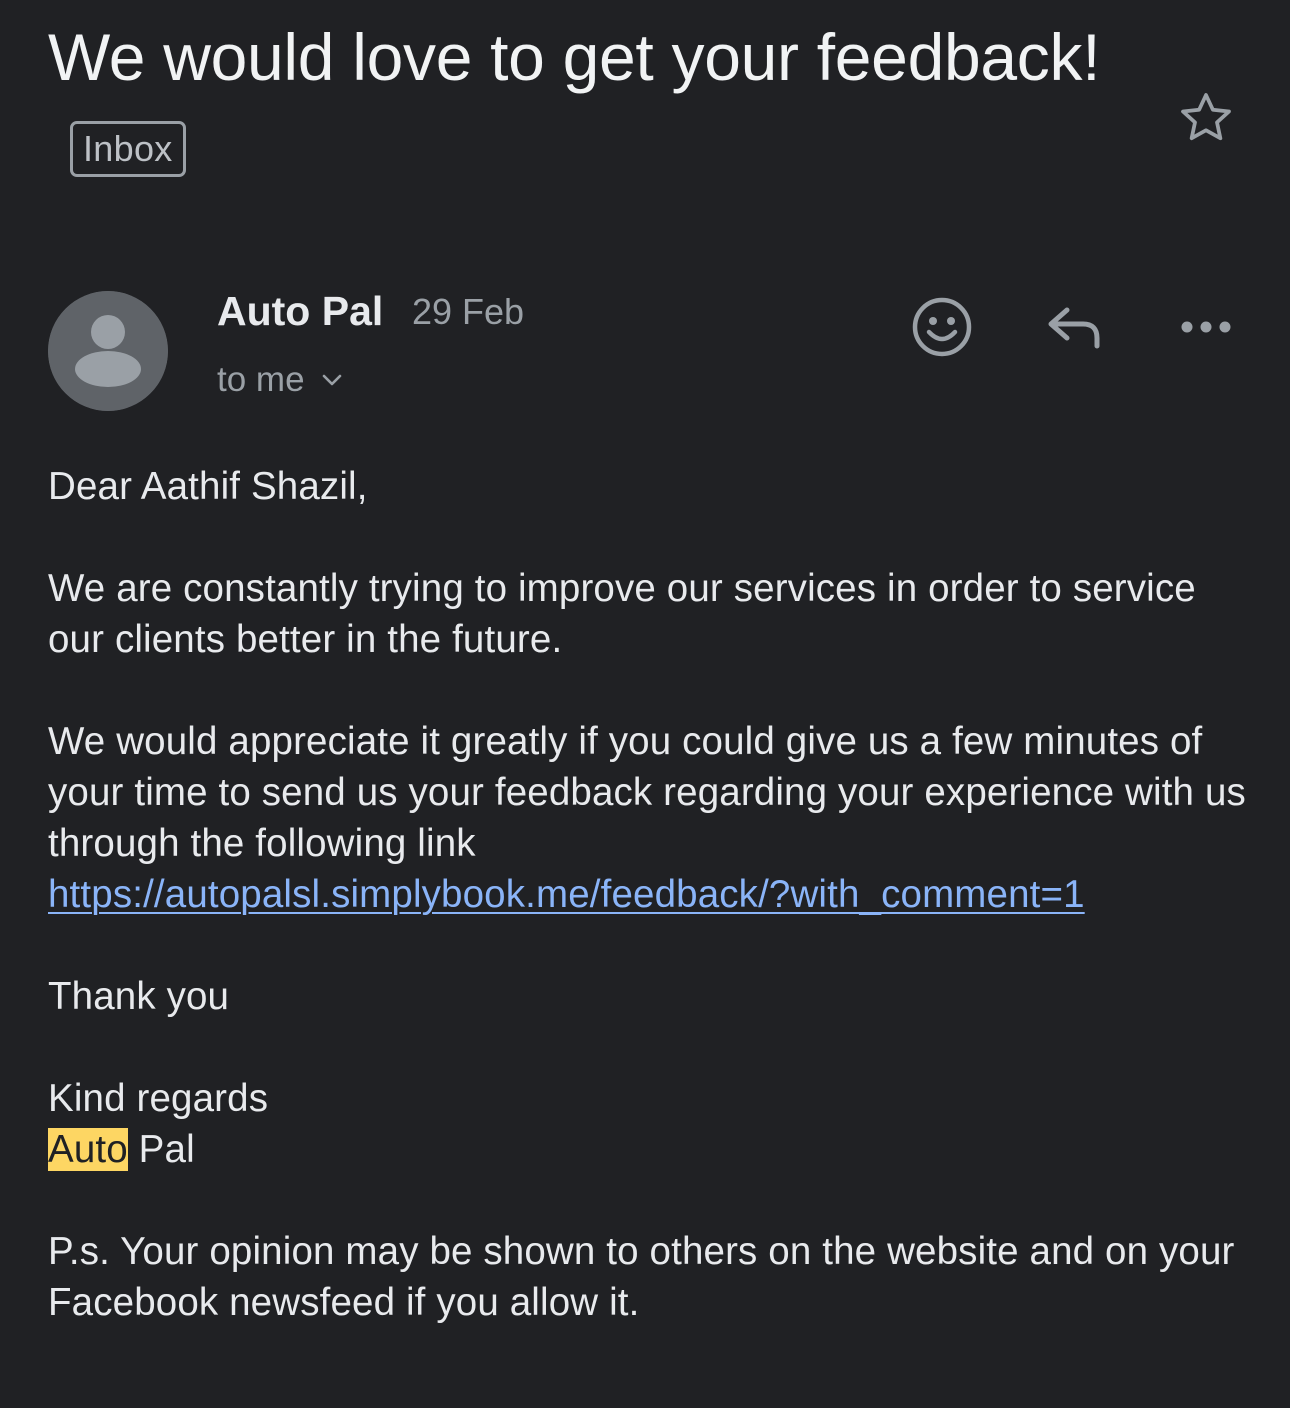 The height and width of the screenshot is (1408, 1290). Describe the element at coordinates (139, 996) in the screenshot. I see `thanks-text: Thank you` at that location.